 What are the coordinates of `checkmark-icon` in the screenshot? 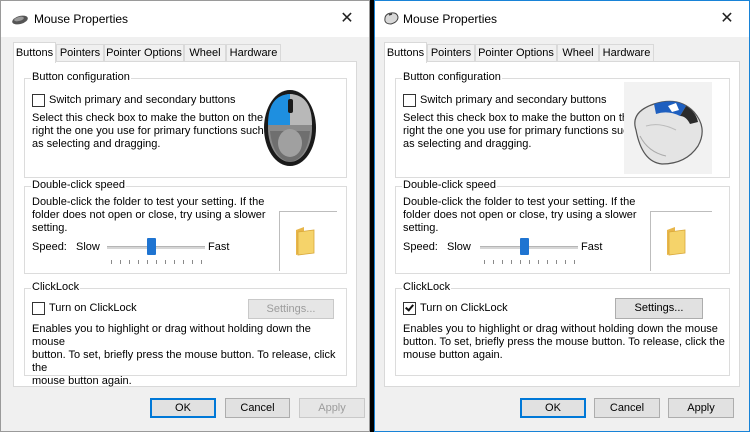 It's located at (409, 306).